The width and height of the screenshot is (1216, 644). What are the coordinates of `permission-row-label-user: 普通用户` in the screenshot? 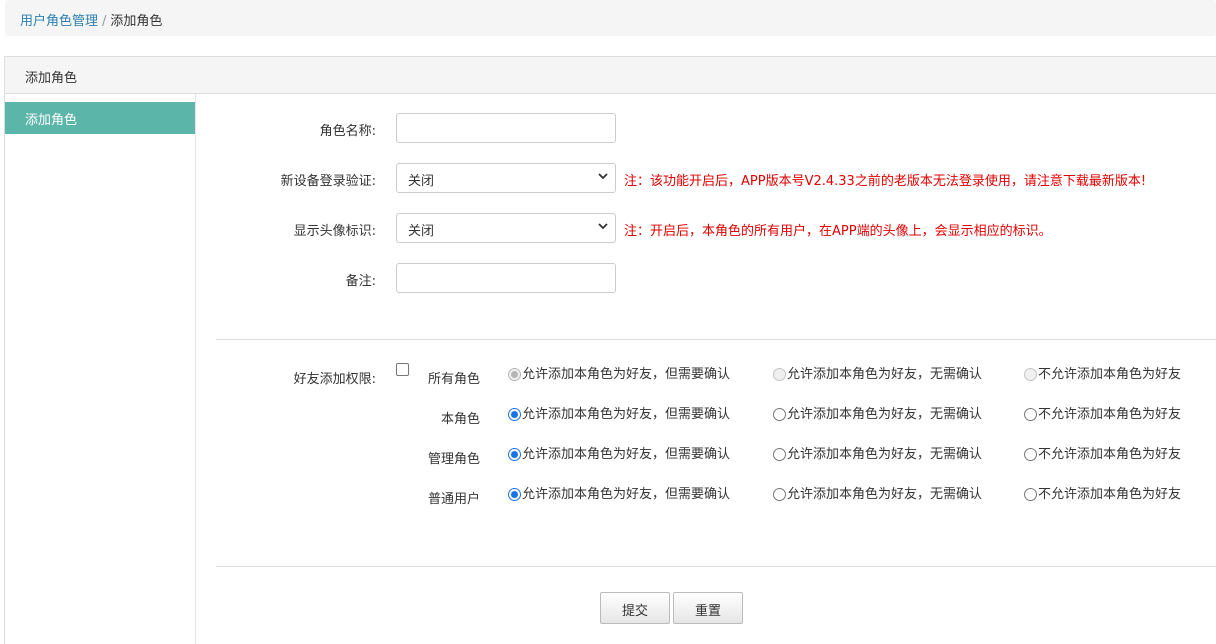 It's located at (453, 499).